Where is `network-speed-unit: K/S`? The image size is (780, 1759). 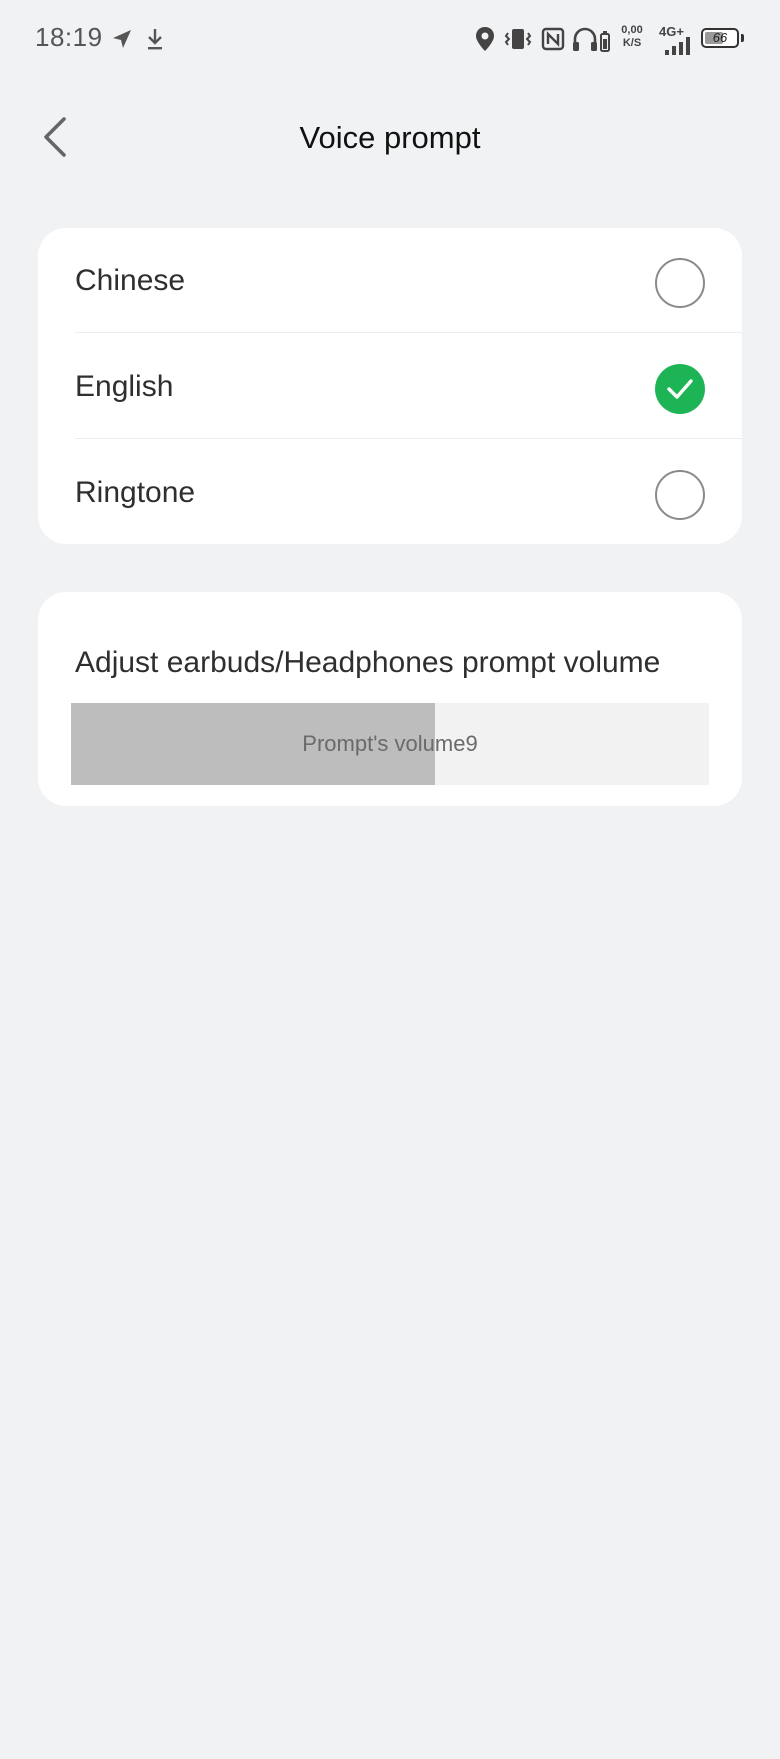 network-speed-unit: K/S is located at coordinates (632, 43).